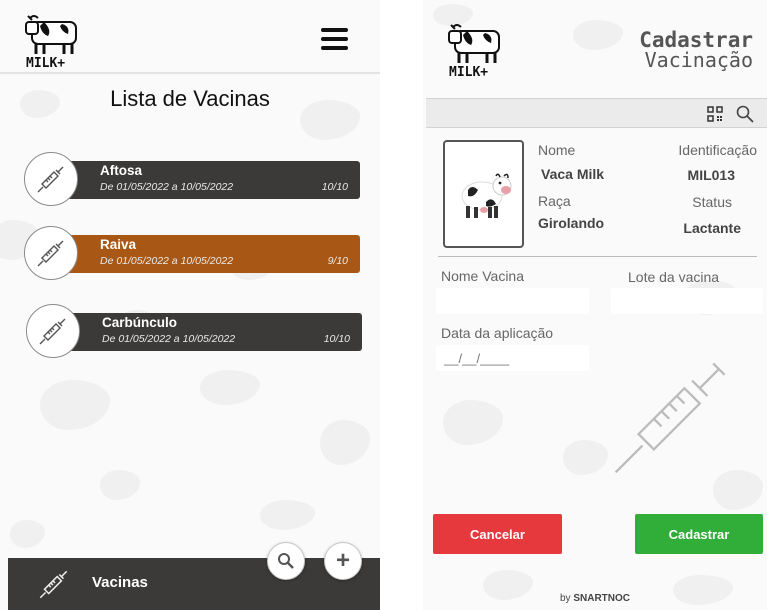 The width and height of the screenshot is (767, 610). Describe the element at coordinates (573, 174) in the screenshot. I see `name-value: Vaca Milk` at that location.